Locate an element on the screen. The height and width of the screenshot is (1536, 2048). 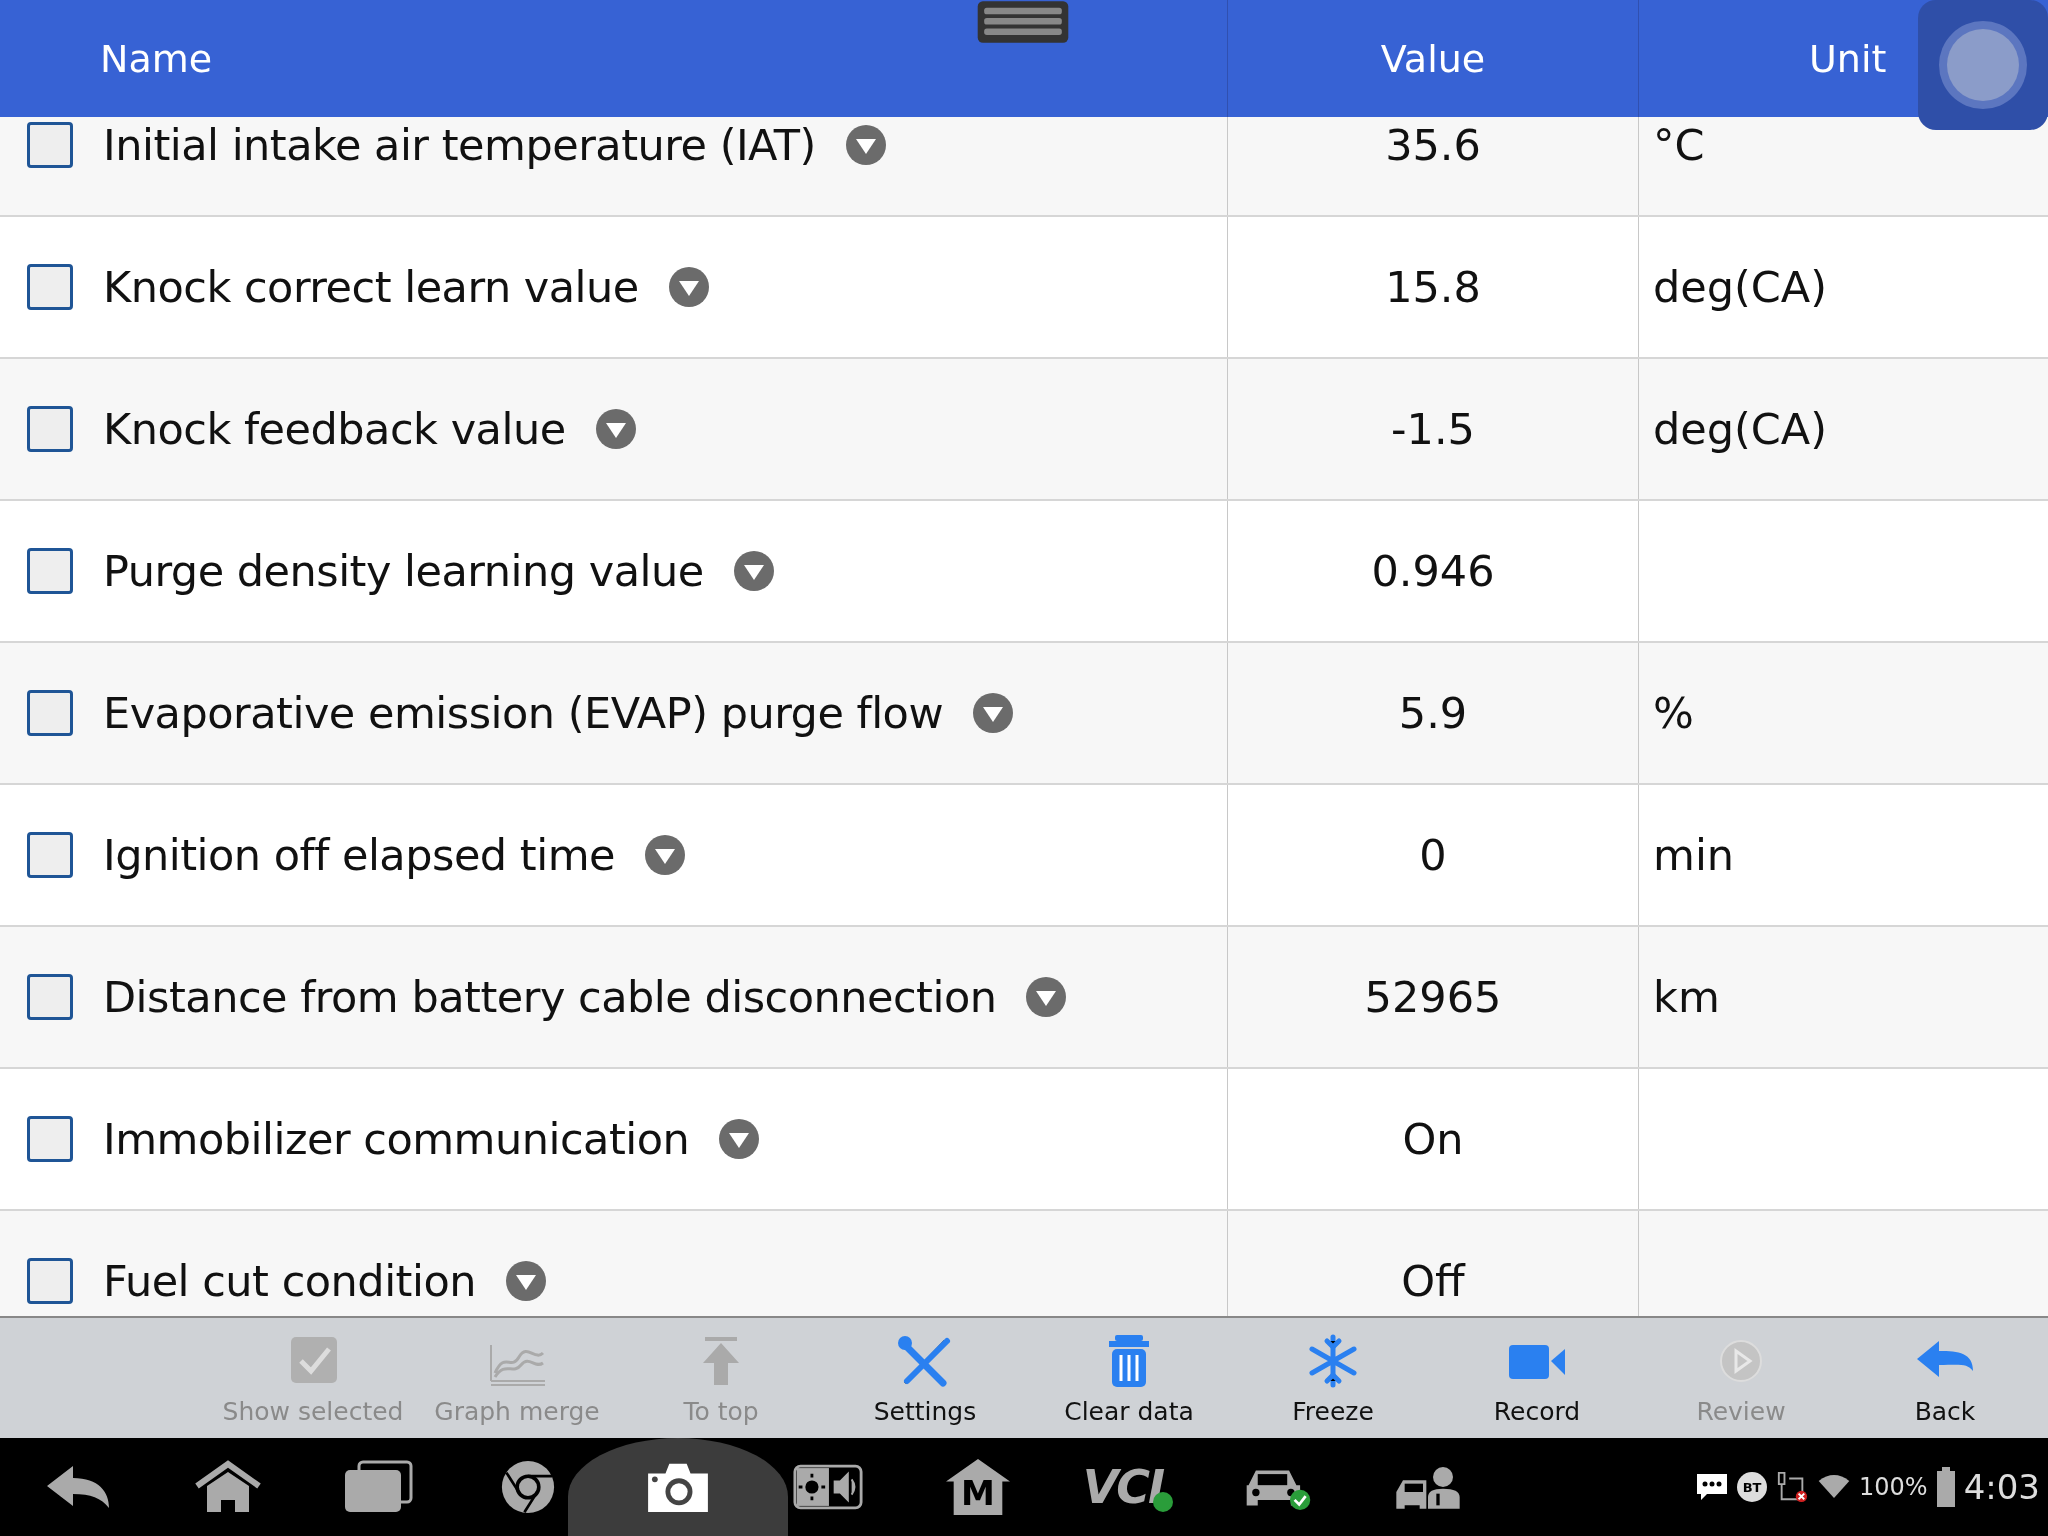
floating-button-icon is located at coordinates (1983, 65).